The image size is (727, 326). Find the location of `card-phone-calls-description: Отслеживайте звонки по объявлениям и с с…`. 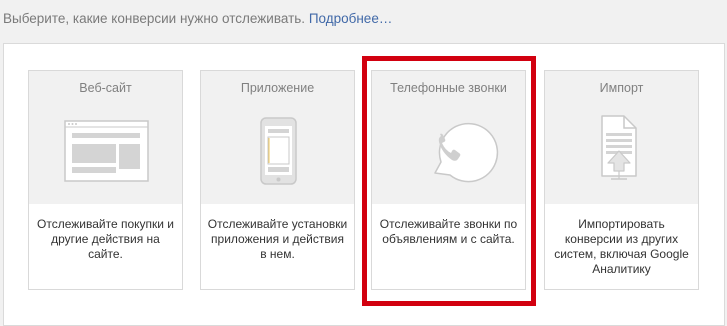

card-phone-calls-description: Отслеживайте звонки по объявлениям и с с… is located at coordinates (448, 231).